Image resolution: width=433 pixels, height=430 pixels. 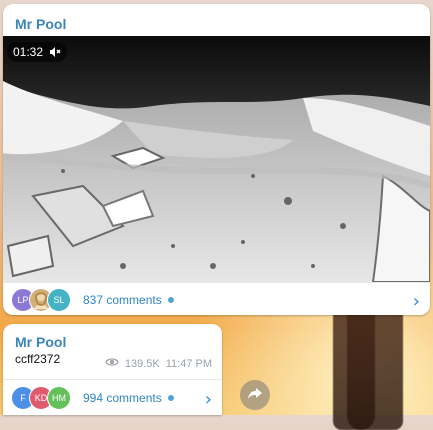 I want to click on commenter-avatars: LP SL, so click(x=46, y=299).